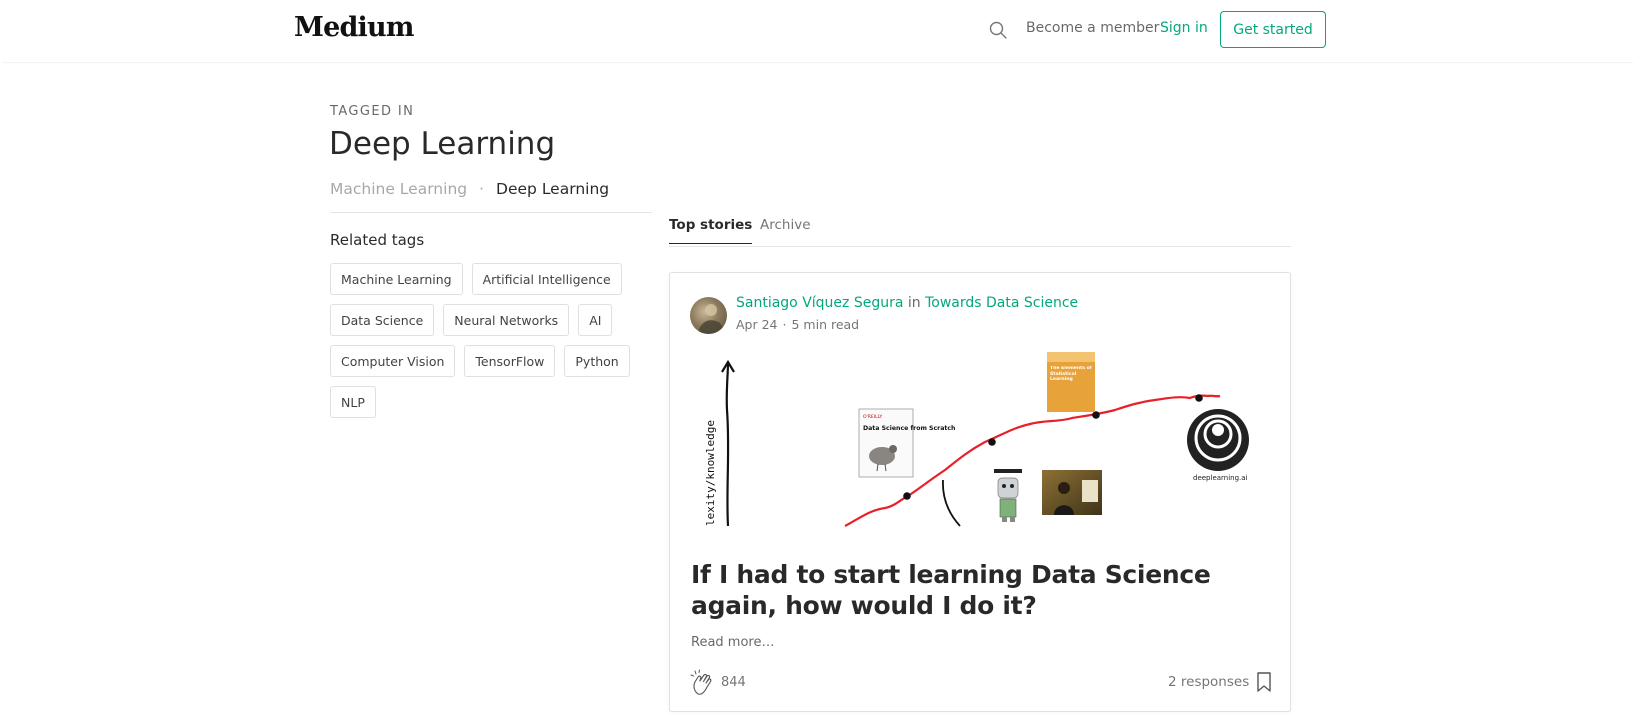 Image resolution: width=1635 pixels, height=716 pixels. Describe the element at coordinates (1072, 492) in the screenshot. I see `video-thumbnail` at that location.